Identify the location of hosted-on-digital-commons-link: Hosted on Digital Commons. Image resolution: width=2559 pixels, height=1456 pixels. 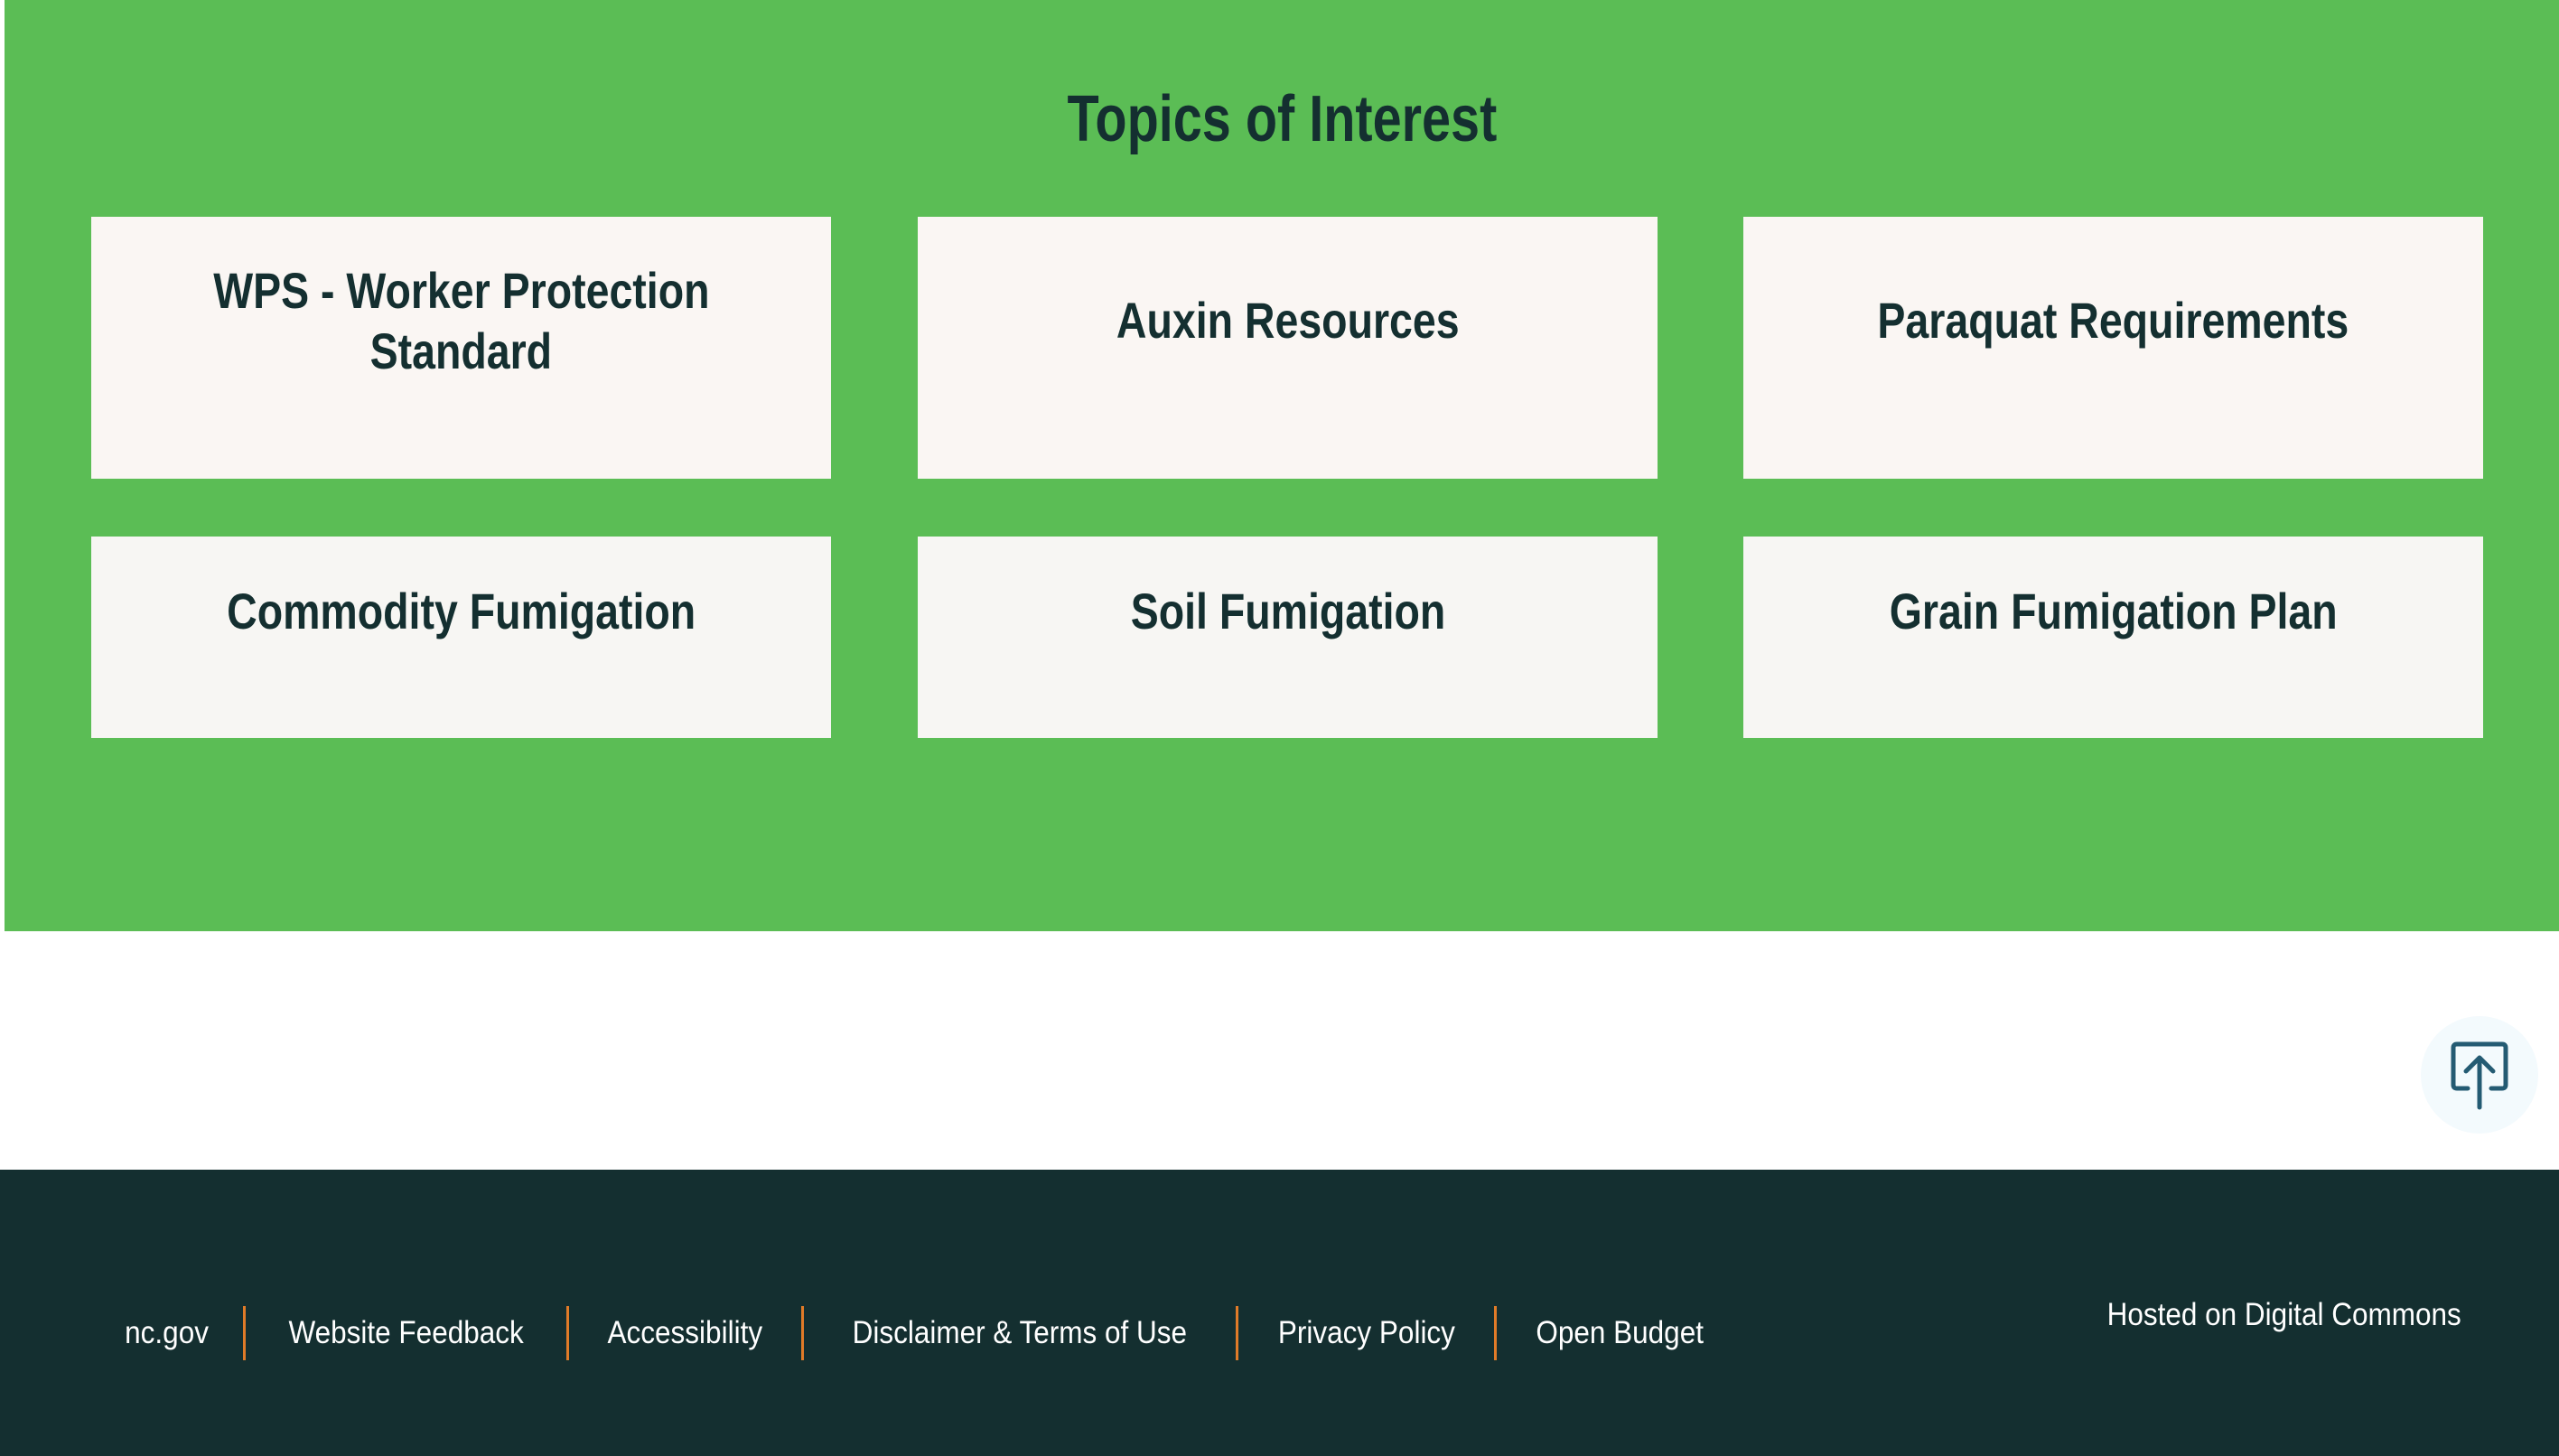
(2264, 1315).